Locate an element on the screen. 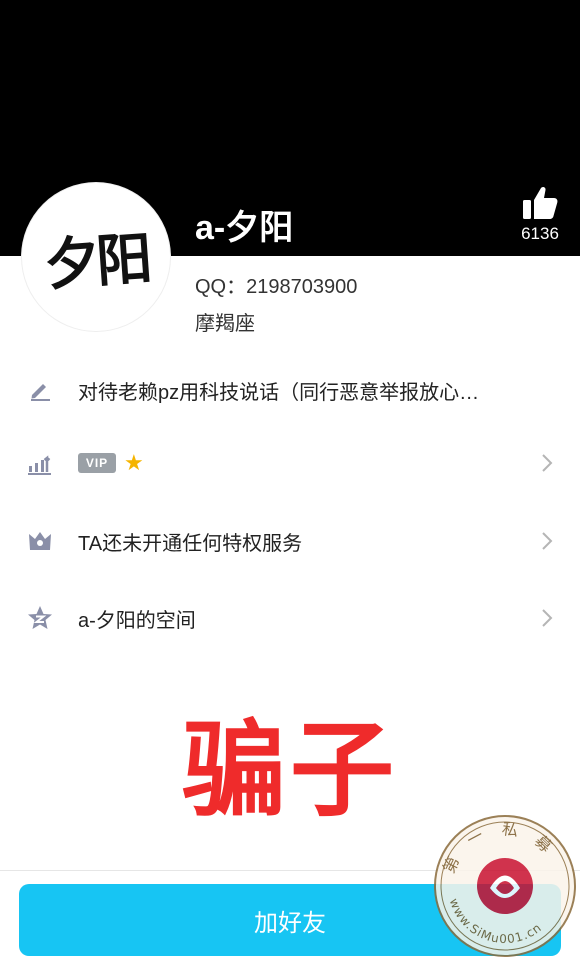  avatar-calligraphy: 夕阳 is located at coordinates (96, 261).